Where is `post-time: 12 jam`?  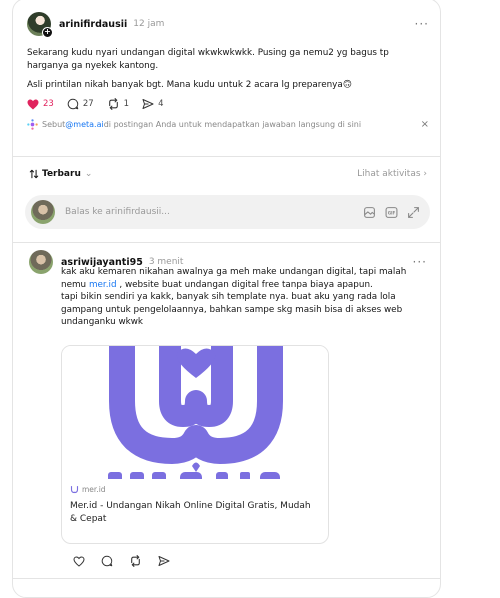
post-time: 12 jam is located at coordinates (149, 24).